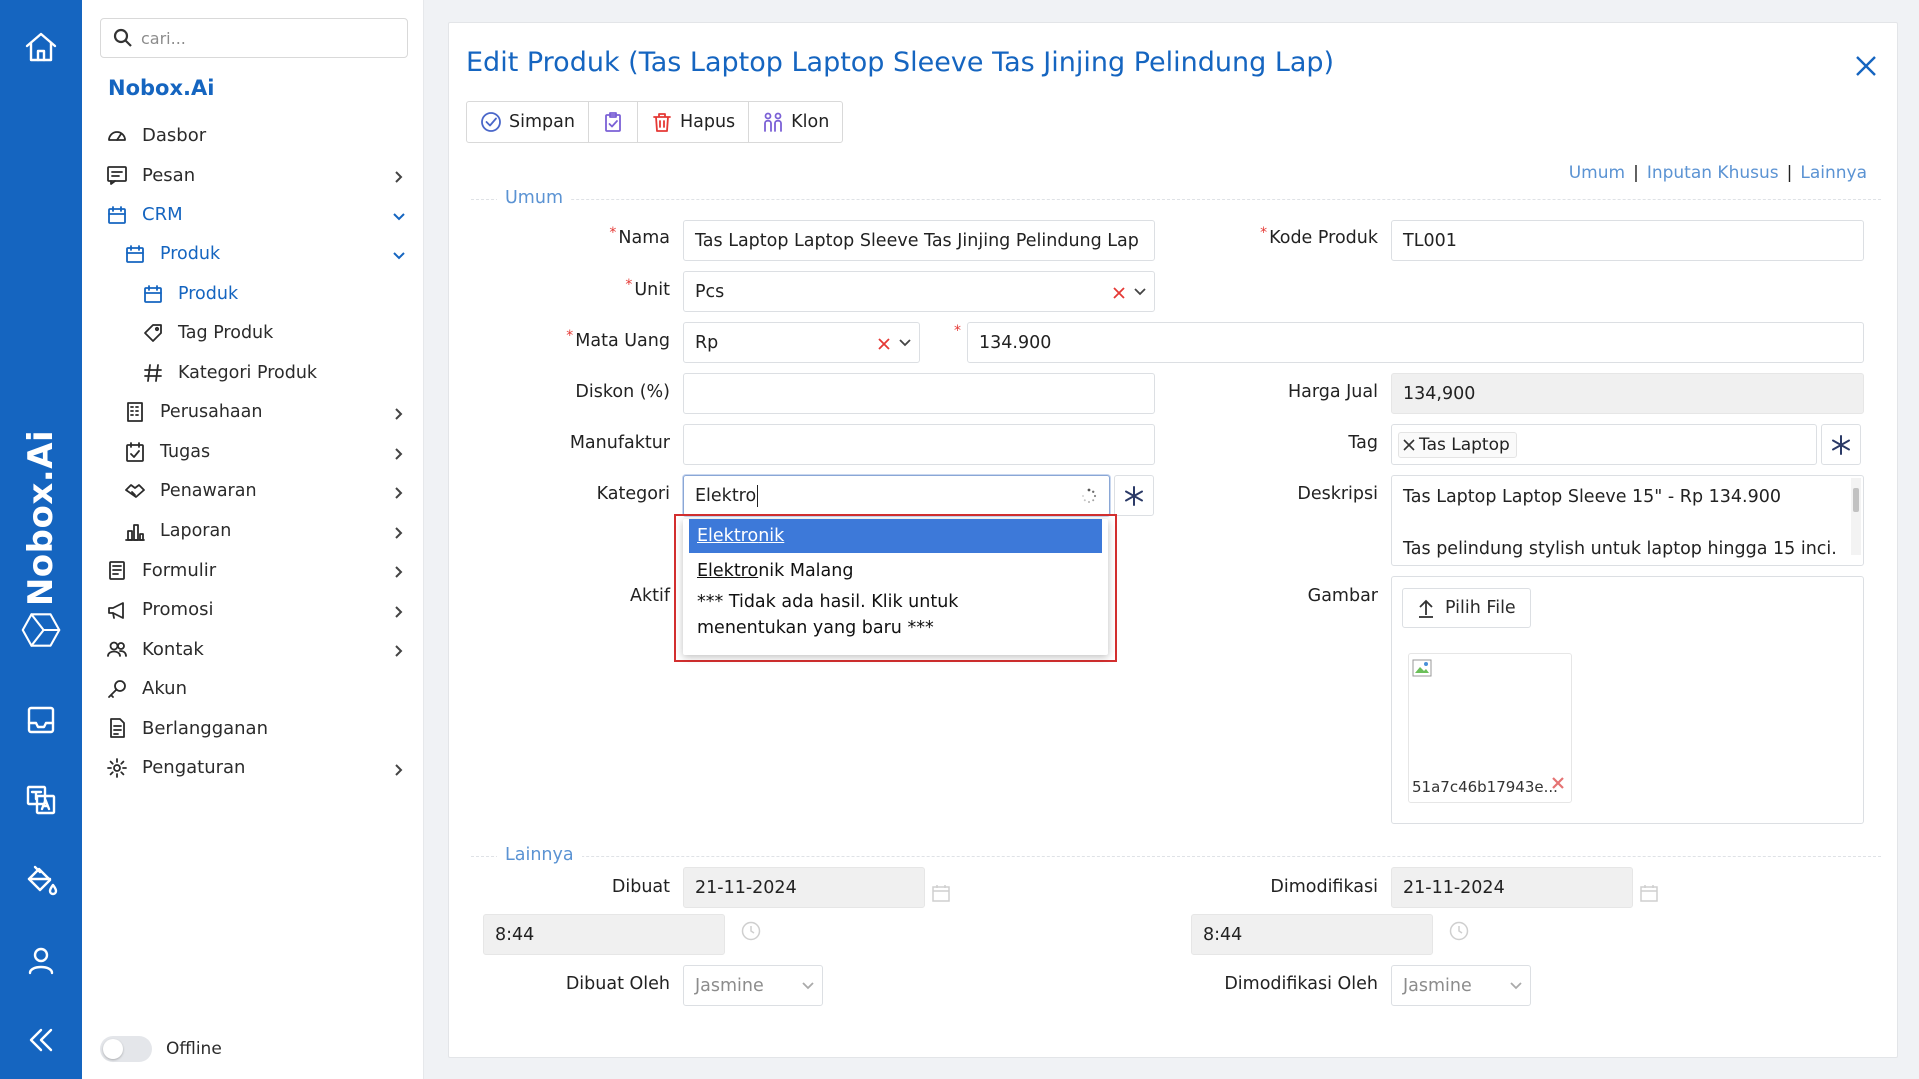 The height and width of the screenshot is (1079, 1919). I want to click on chevron-down-icon, so click(1140, 292).